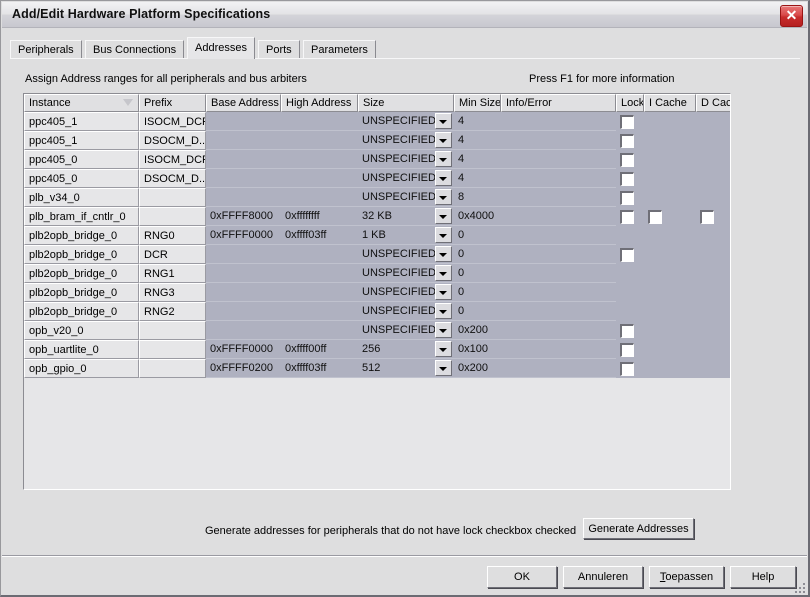 The height and width of the screenshot is (597, 810). I want to click on column-header-instance: Instance, so click(81, 103).